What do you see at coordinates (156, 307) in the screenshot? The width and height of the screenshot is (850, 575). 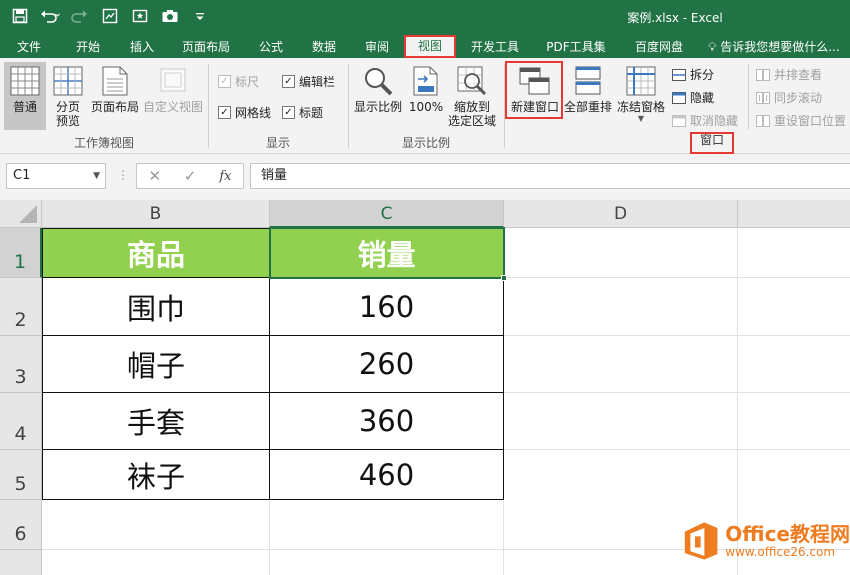 I see `table-cell: 围巾` at bounding box center [156, 307].